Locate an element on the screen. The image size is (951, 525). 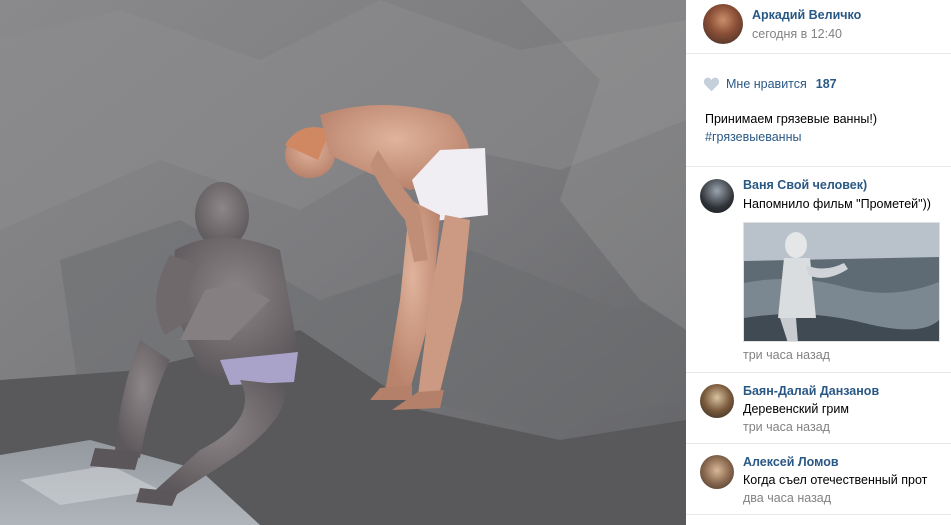
post-caption-text: Принимаем грязевые ванны!) is located at coordinates (791, 119).